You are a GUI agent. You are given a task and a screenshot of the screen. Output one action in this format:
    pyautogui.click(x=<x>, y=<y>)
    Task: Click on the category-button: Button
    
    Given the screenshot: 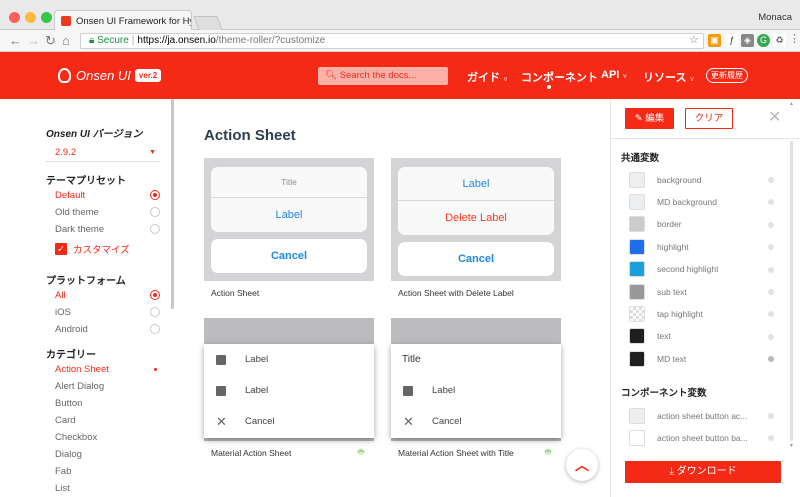 What is the action you would take?
    pyautogui.click(x=107, y=403)
    